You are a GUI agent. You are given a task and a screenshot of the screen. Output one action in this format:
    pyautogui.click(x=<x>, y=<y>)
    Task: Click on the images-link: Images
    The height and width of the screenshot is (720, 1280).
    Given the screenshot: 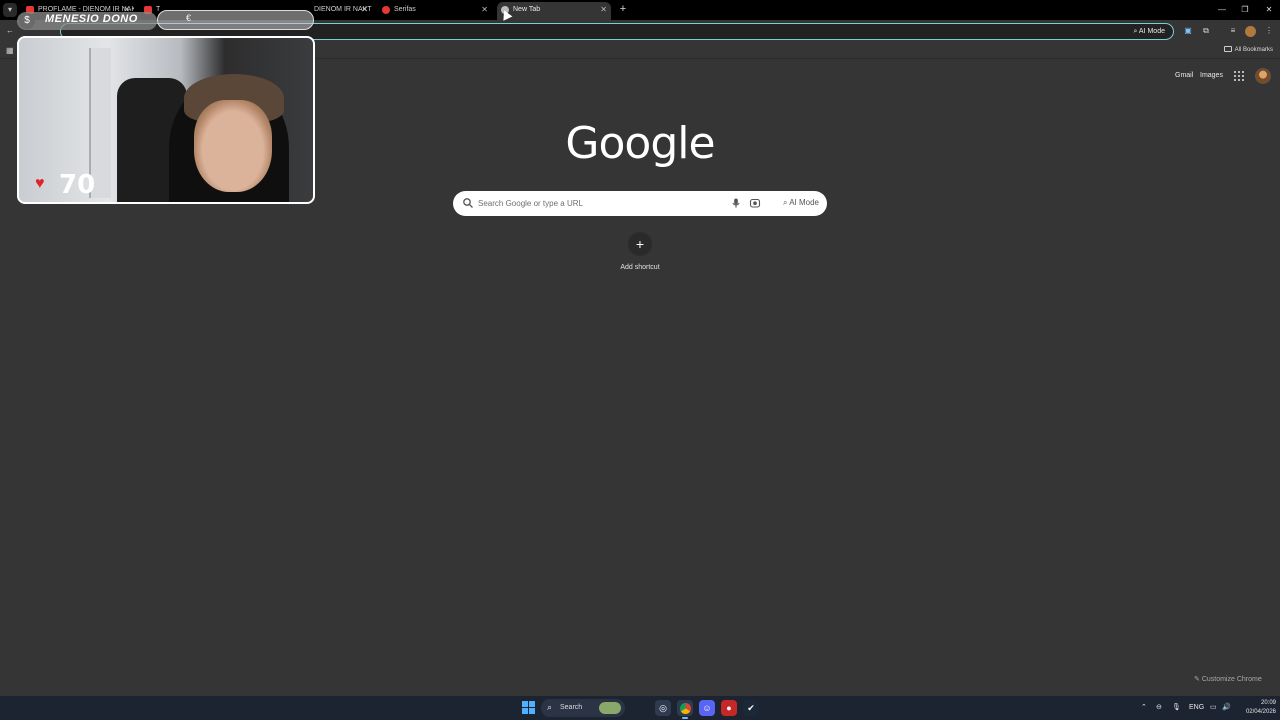 What is the action you would take?
    pyautogui.click(x=1211, y=75)
    